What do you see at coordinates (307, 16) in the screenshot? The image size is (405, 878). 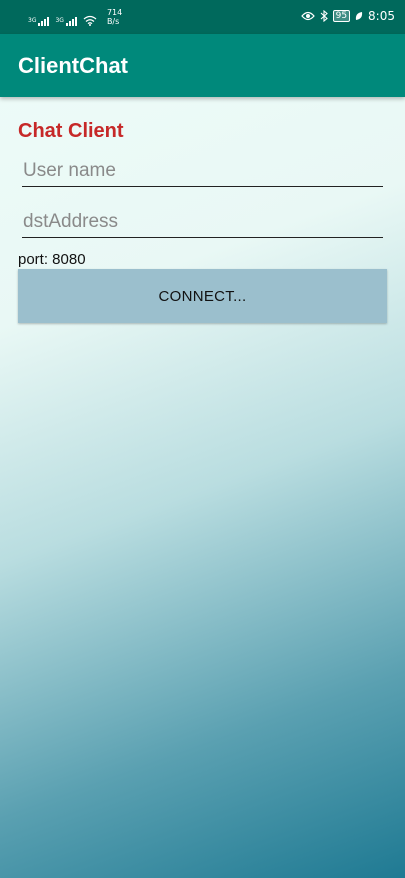 I see `eye-icon` at bounding box center [307, 16].